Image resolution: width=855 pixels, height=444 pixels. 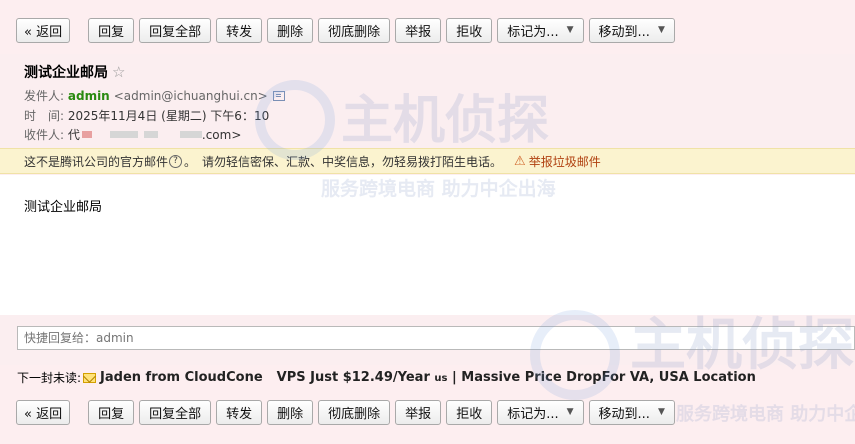 I want to click on sender-address: <admin@ichuanghui.cn>, so click(x=190, y=95).